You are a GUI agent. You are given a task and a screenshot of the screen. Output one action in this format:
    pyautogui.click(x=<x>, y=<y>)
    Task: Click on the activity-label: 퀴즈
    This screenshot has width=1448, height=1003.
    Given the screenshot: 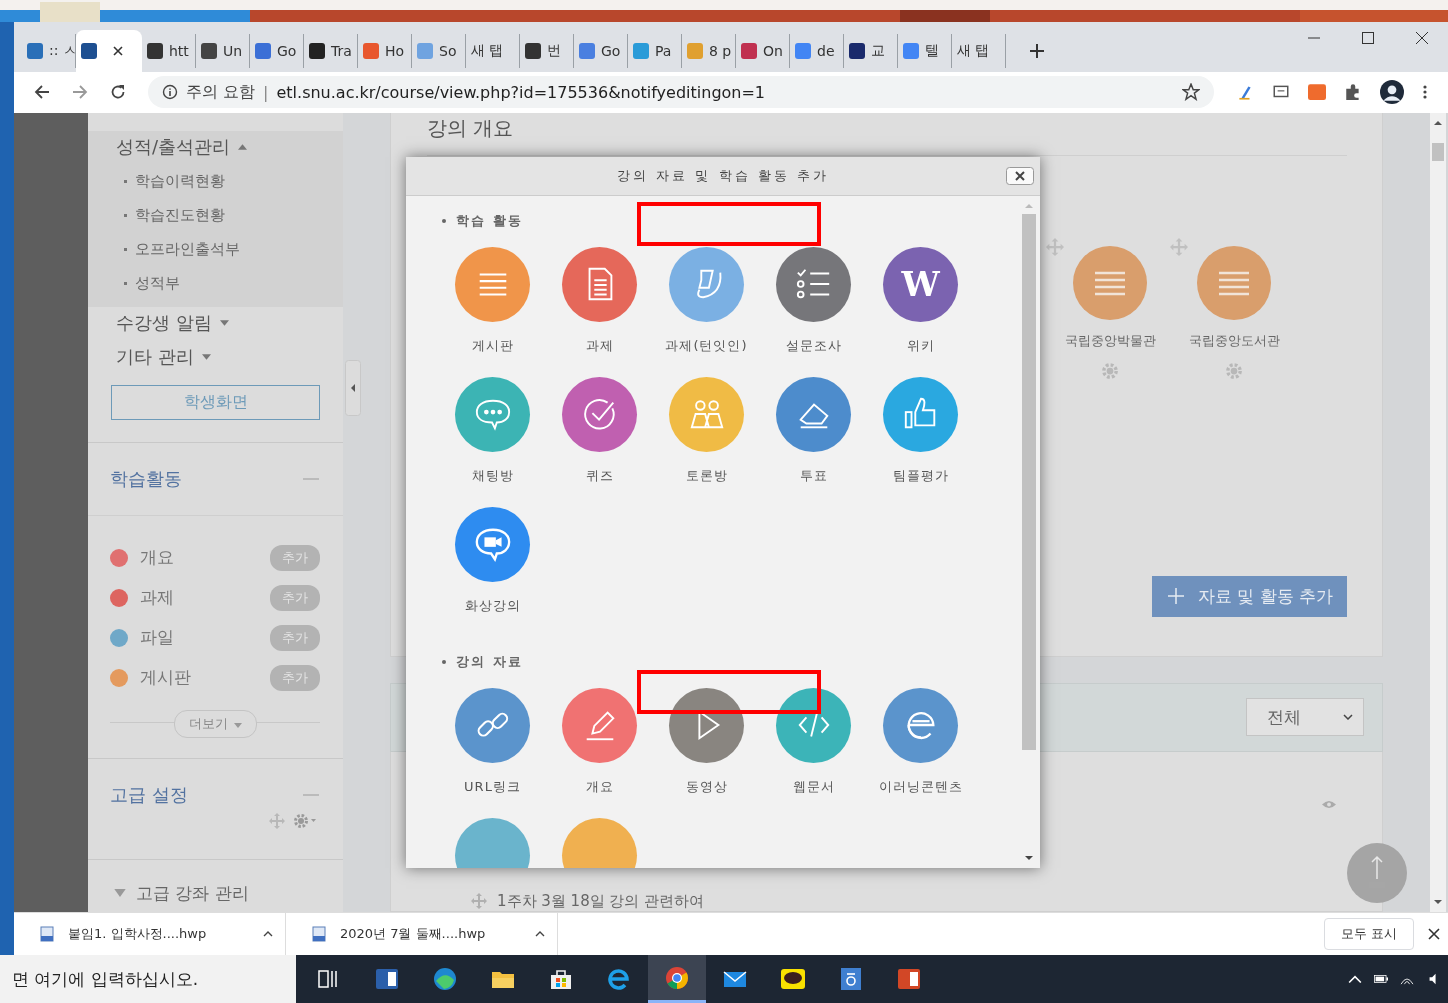 What is the action you would take?
    pyautogui.click(x=599, y=475)
    